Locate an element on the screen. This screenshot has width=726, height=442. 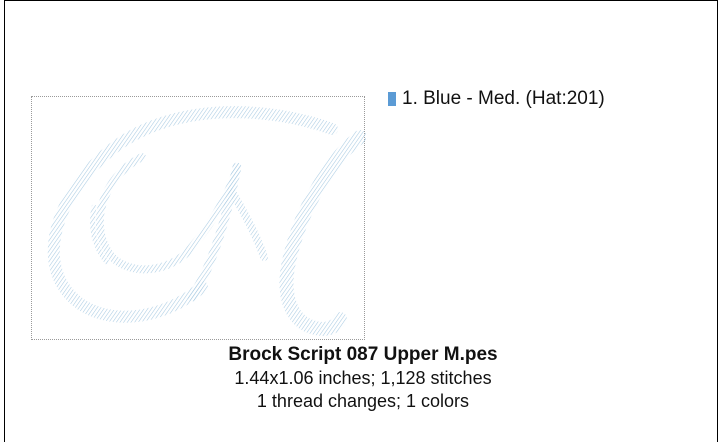
thread-legend-label: 1. Blue - Med. (Hat:201) is located at coordinates (503, 98).